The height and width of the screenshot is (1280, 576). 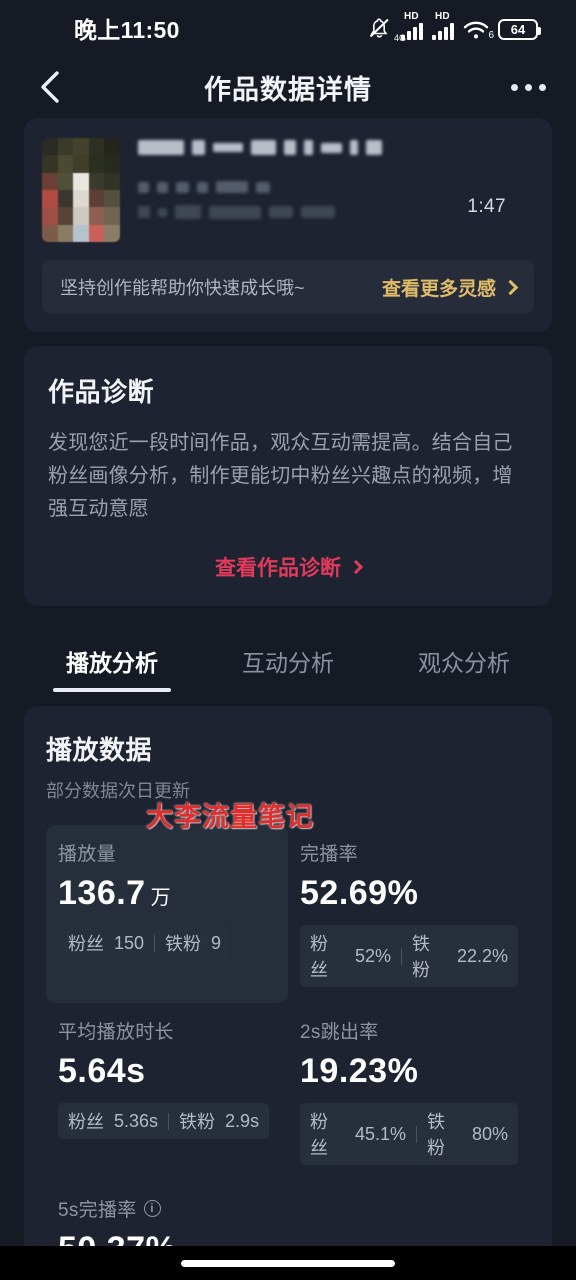 I want to click on wifi-icon: 6, so click(x=478, y=30).